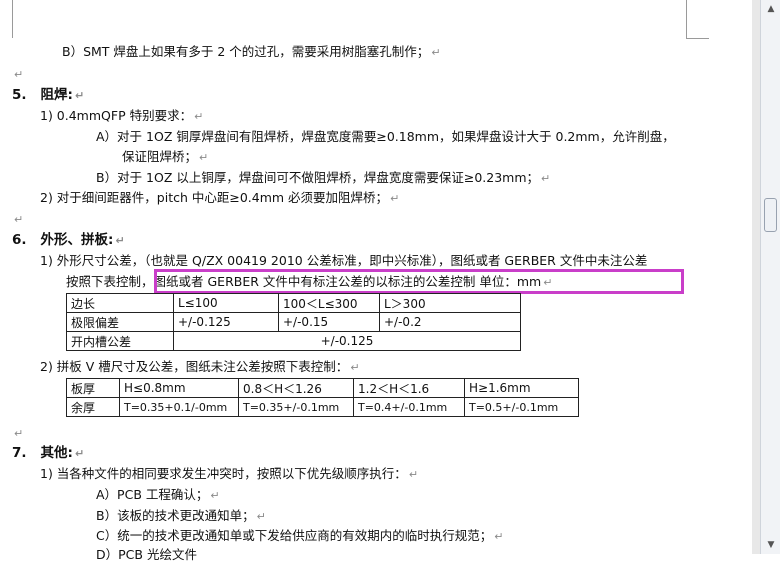 Image resolution: width=780 pixels, height=564 pixels. Describe the element at coordinates (521, 407) in the screenshot. I see `table-cell: T=0.5+/-0.1mm` at that location.